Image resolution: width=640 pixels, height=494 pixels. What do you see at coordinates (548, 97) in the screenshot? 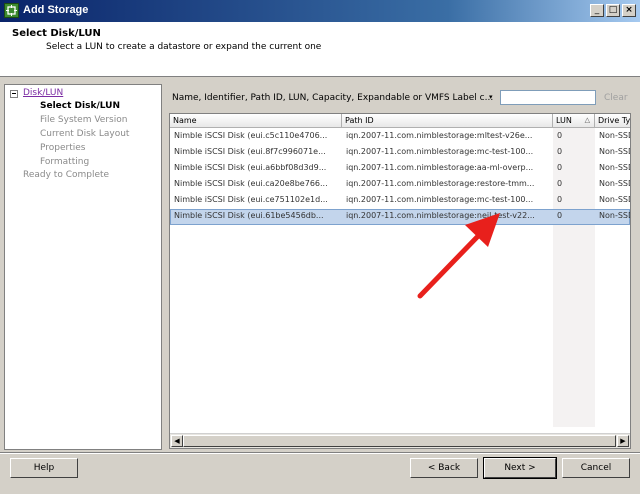
I see `filter-input` at bounding box center [548, 97].